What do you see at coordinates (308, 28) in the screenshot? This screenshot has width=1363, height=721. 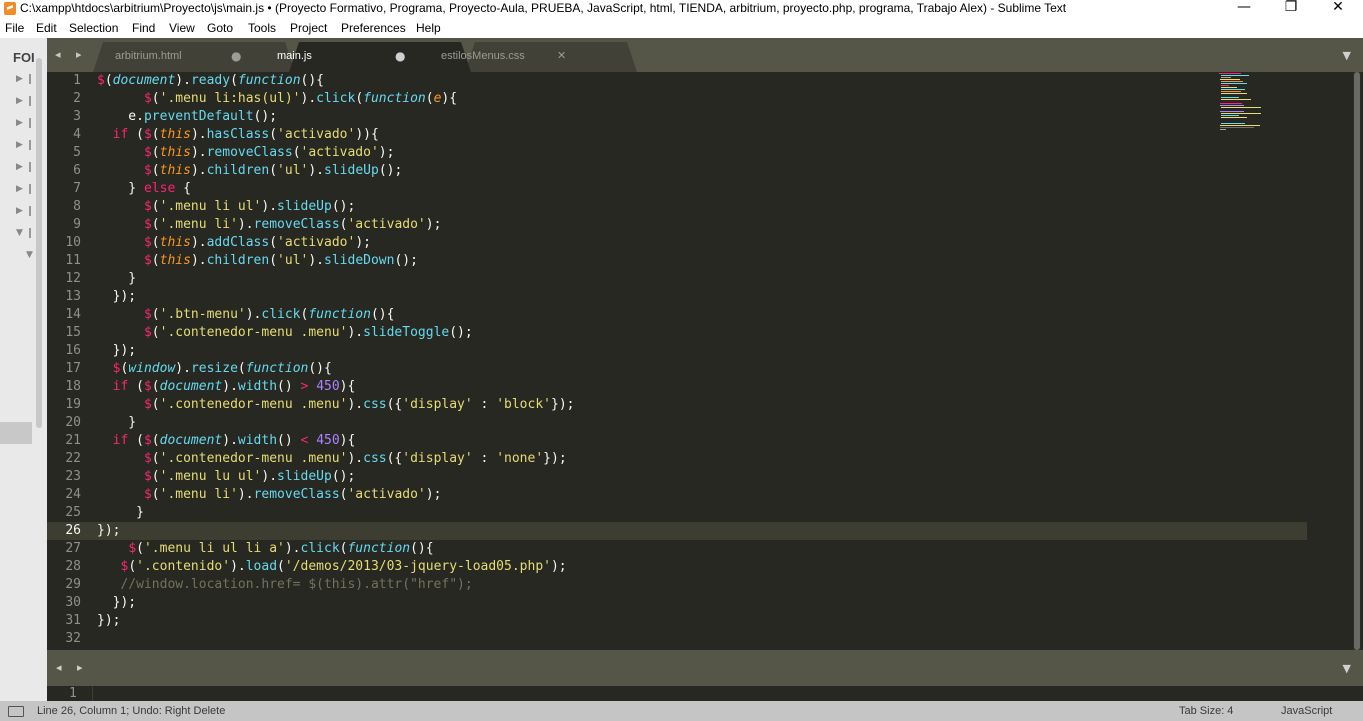 I see `menu-project: Project` at bounding box center [308, 28].